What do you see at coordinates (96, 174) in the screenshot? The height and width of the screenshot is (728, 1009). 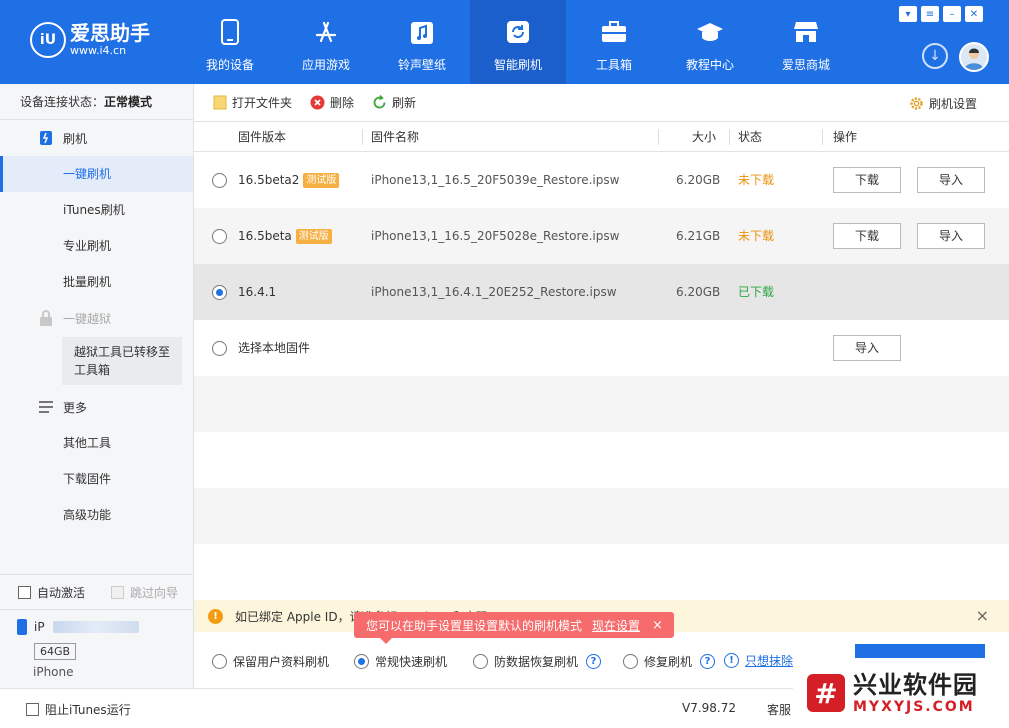 I see `sidebar-item-one-click-flash: 一键刷机` at bounding box center [96, 174].